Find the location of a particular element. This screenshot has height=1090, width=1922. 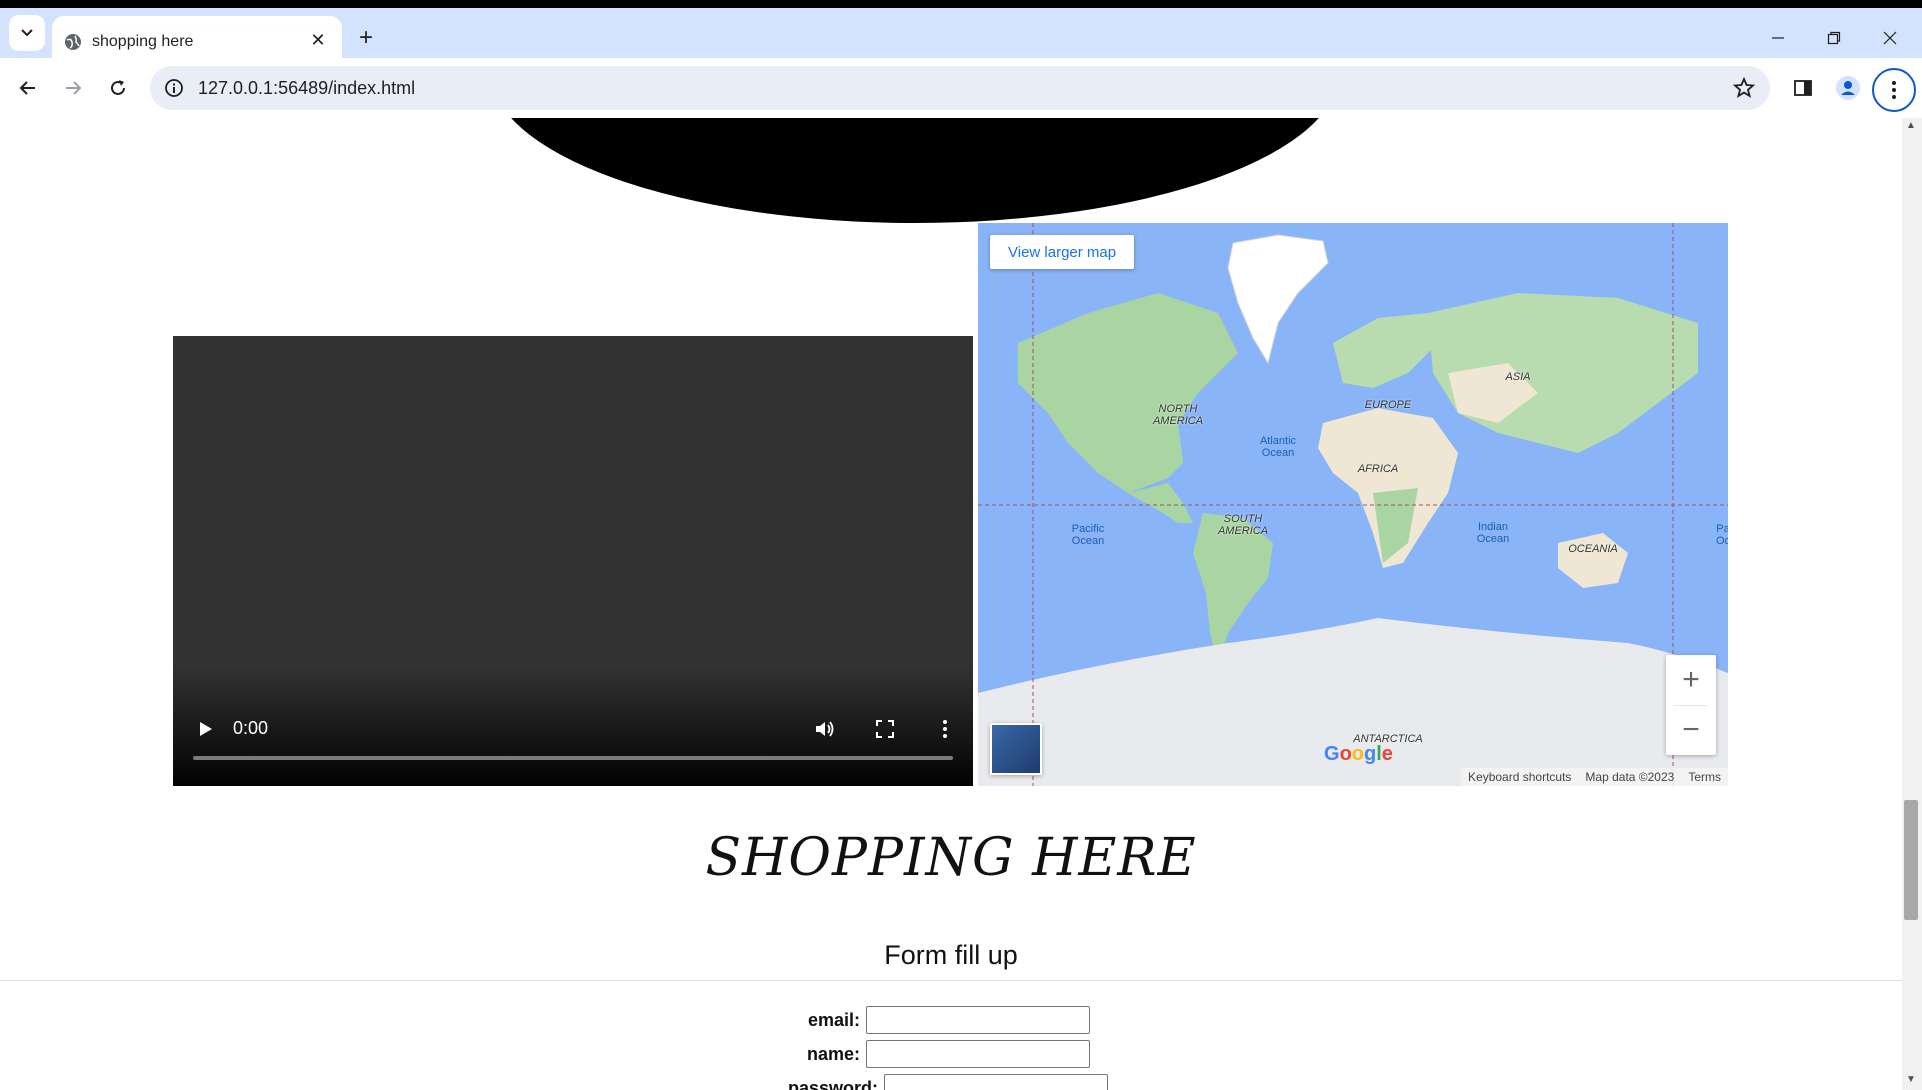

view-larger-map-button: View larger map is located at coordinates (1062, 252).